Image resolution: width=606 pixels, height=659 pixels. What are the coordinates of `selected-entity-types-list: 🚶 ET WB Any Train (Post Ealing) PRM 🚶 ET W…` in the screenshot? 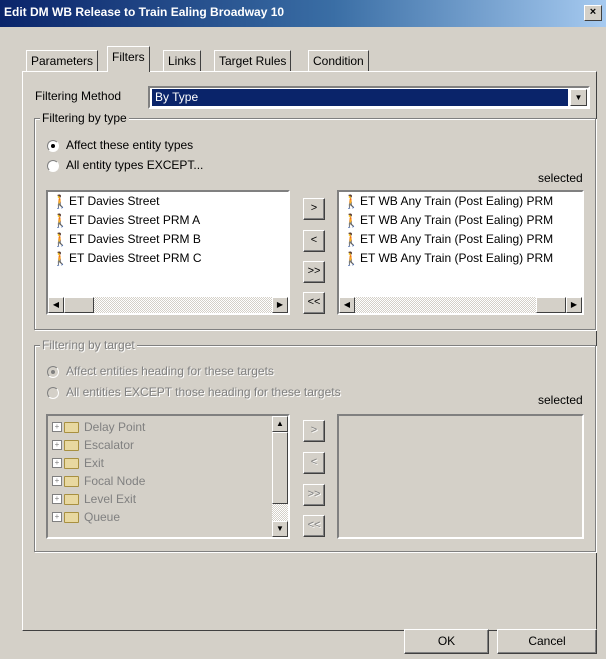 It's located at (460, 252).